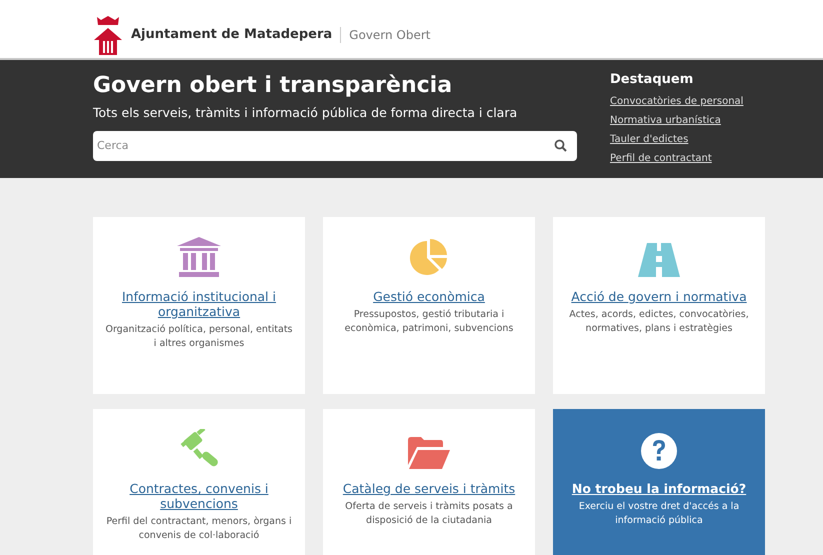 The width and height of the screenshot is (823, 555). Describe the element at coordinates (199, 337) in the screenshot. I see `card-description: Organització política, personal, entitats i altres organismes` at that location.